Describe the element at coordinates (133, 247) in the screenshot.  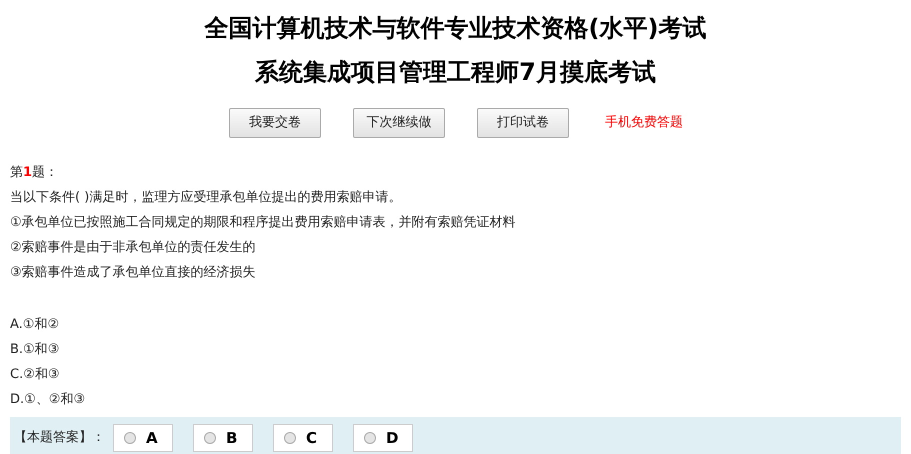
I see `question-text: ②索赔事件是由于非承包单位的责任发生的` at that location.